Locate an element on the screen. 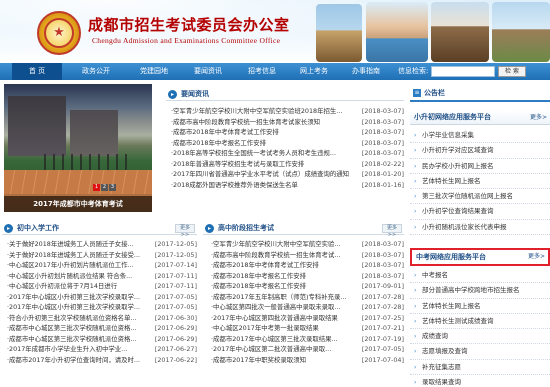  news-item-title: ·2018年普通高等学校招生考试与录取工作安排 is located at coordinates (263, 164).